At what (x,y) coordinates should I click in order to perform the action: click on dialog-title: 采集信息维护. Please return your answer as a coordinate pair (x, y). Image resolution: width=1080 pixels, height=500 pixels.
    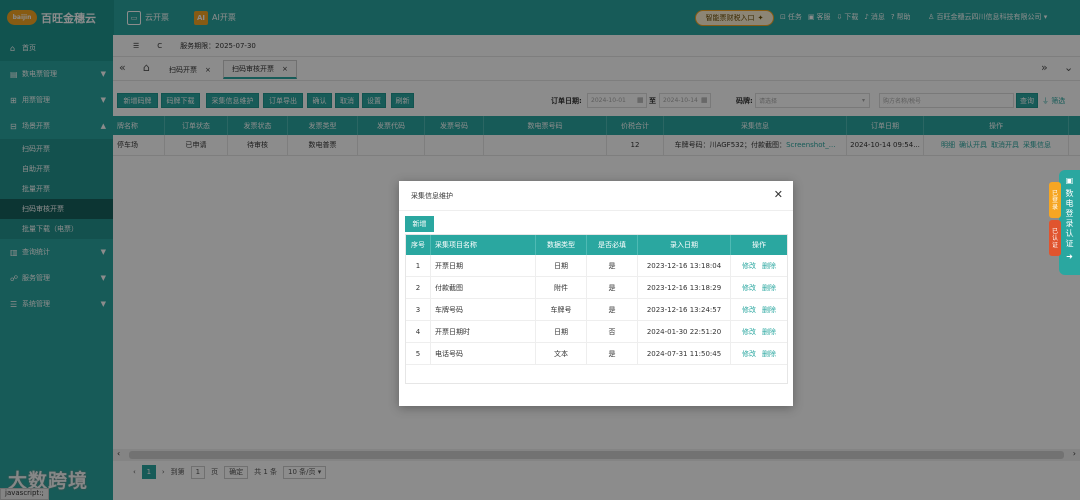
    Looking at the image, I should click on (432, 196).